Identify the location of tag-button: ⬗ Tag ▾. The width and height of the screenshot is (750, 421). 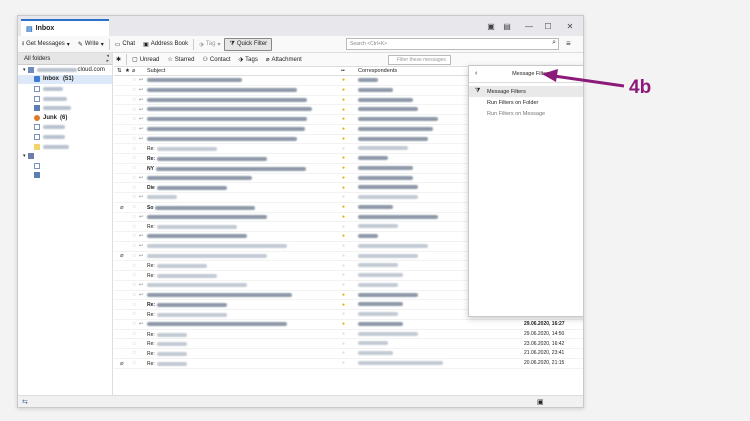
(209, 44).